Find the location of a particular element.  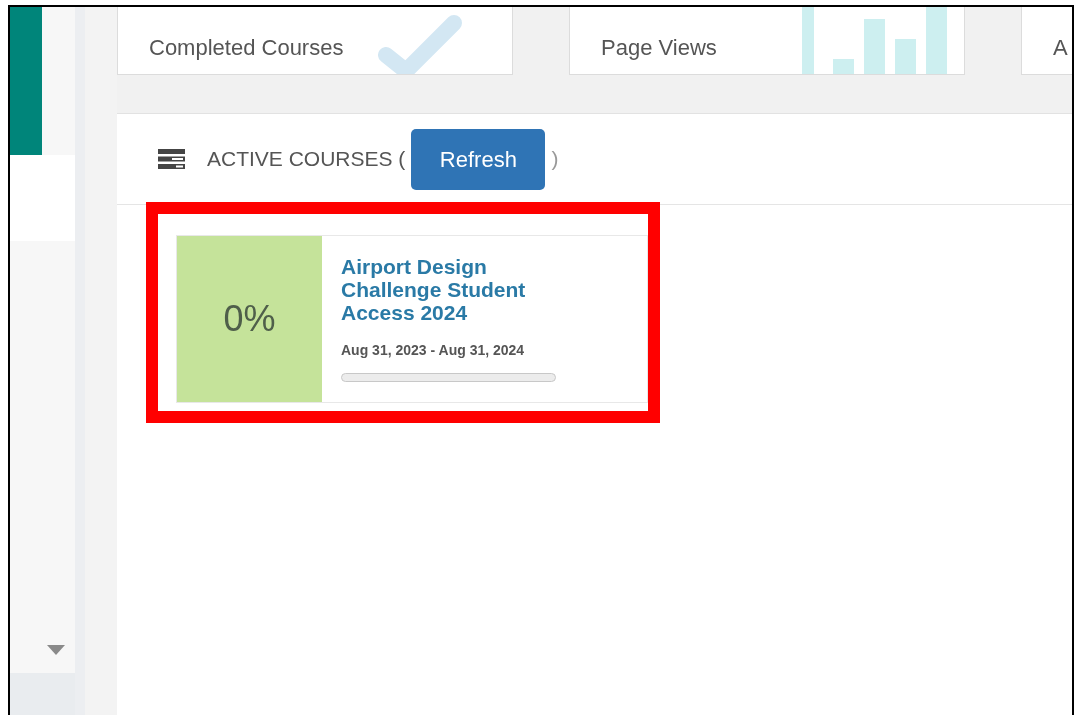

course-card: 0% Airport Design Challenge Student Access 2024 Aug 31, 2023 - Aug 31, 2024 is located at coordinates (412, 319).